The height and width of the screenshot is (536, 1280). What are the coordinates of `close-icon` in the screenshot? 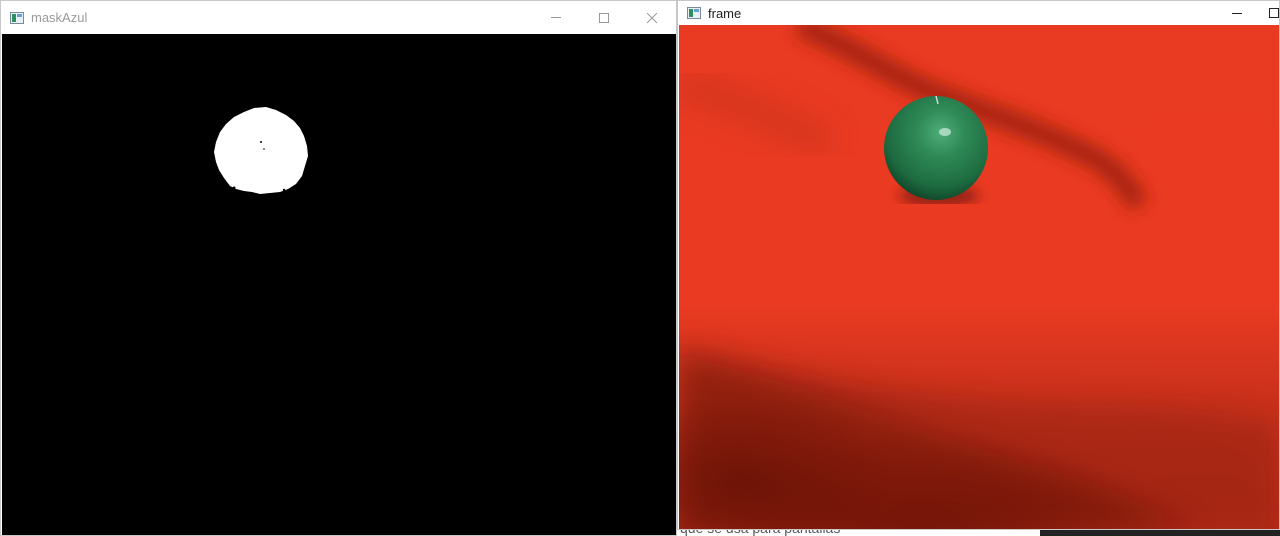 It's located at (652, 17).